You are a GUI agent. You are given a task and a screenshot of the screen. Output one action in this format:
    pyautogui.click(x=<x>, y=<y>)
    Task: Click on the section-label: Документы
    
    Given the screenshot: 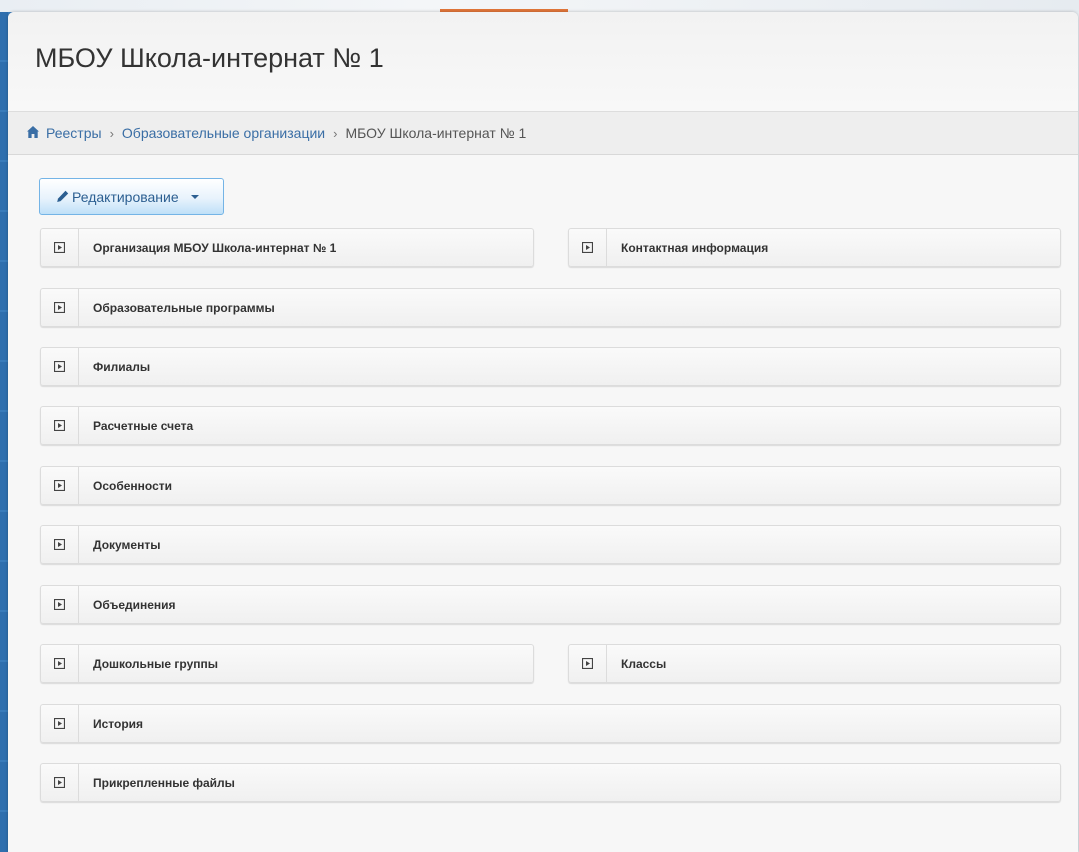 What is the action you would take?
    pyautogui.click(x=127, y=545)
    